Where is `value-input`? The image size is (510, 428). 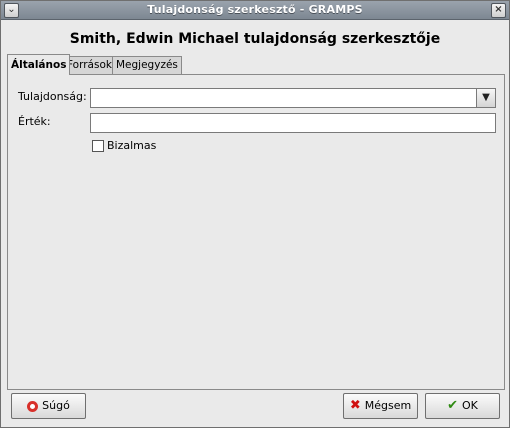 value-input is located at coordinates (293, 123).